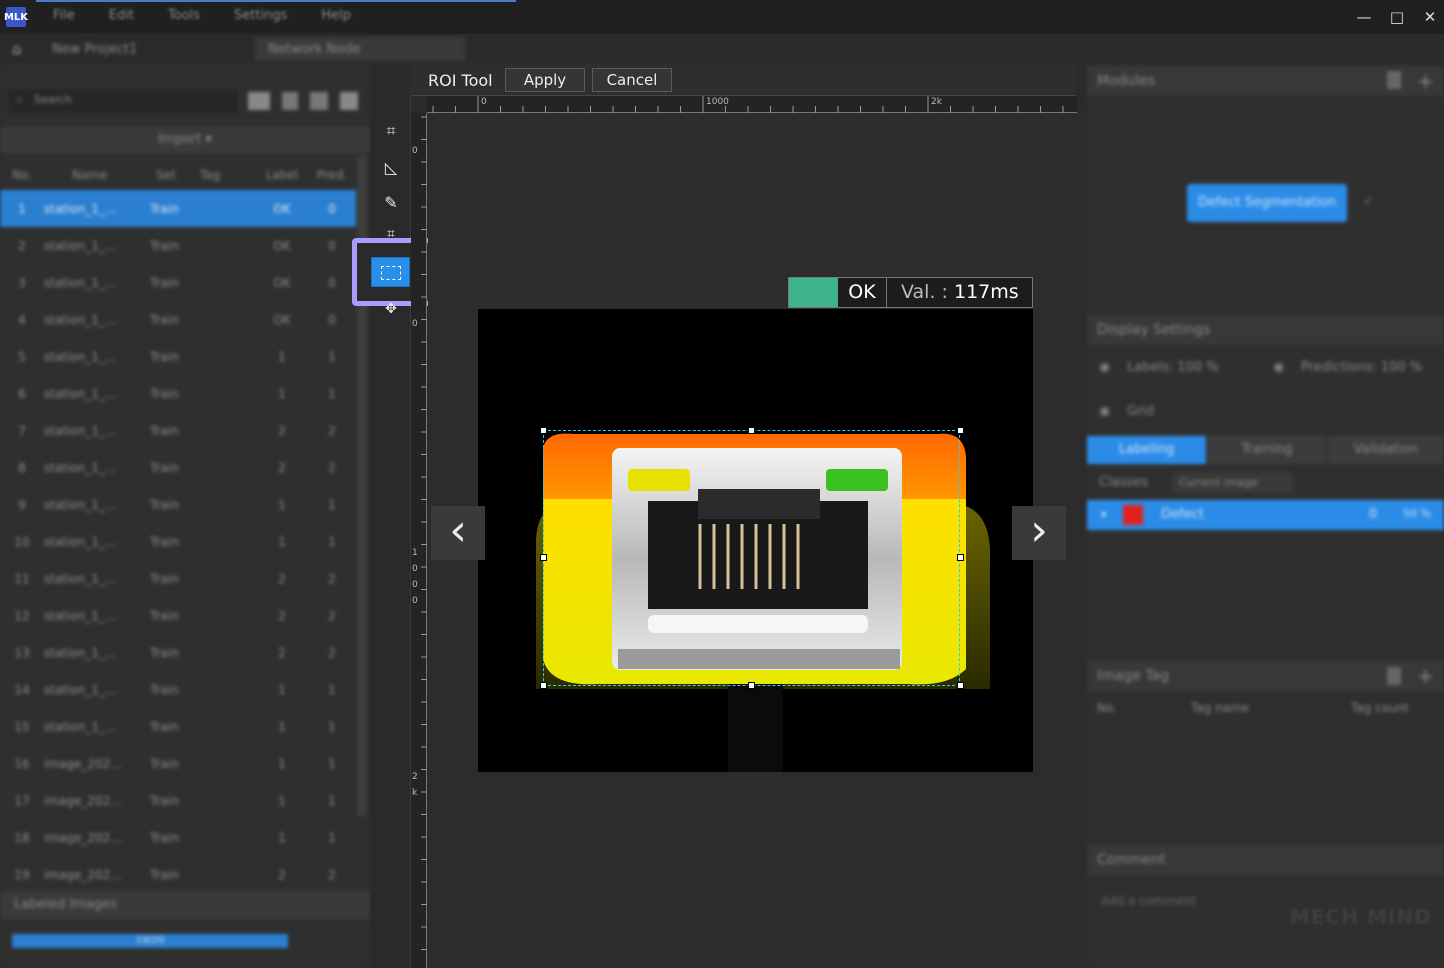  What do you see at coordinates (960, 685) in the screenshot?
I see `roi-handle-br` at bounding box center [960, 685].